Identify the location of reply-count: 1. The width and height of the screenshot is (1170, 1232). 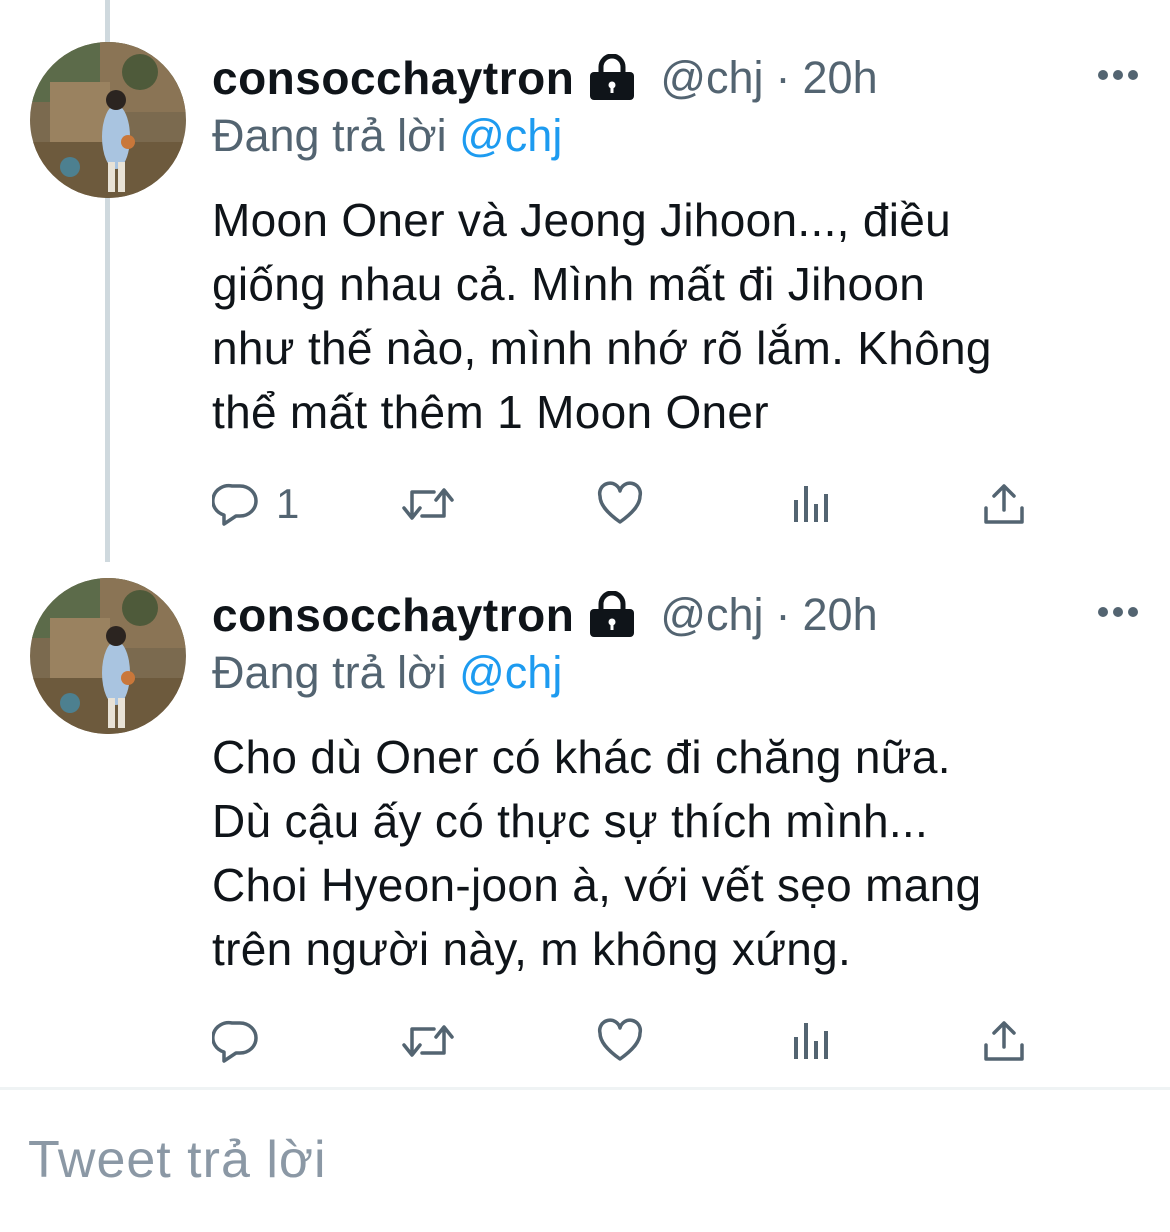
(288, 503).